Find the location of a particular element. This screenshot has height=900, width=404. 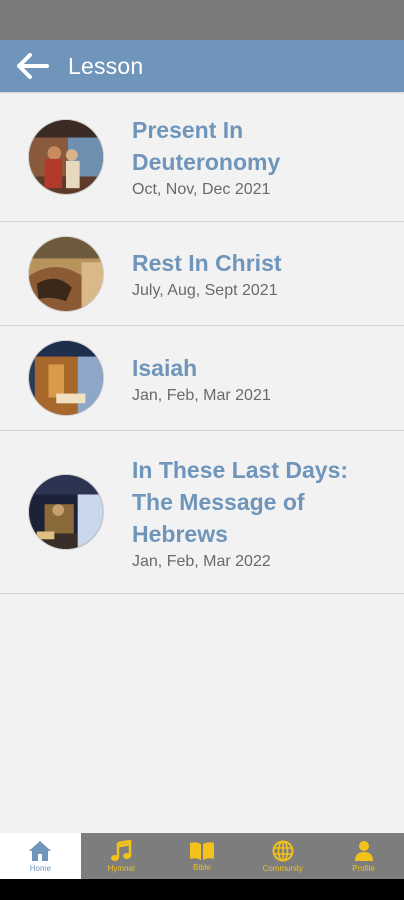

lesson-item: Rest In Christ July, Aug, Sept 2021 is located at coordinates (202, 274).